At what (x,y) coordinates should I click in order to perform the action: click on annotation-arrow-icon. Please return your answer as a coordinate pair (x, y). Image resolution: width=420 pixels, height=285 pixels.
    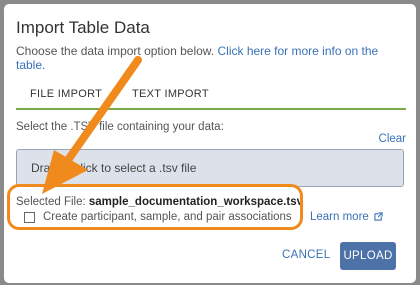
    Looking at the image, I should click on (92, 125).